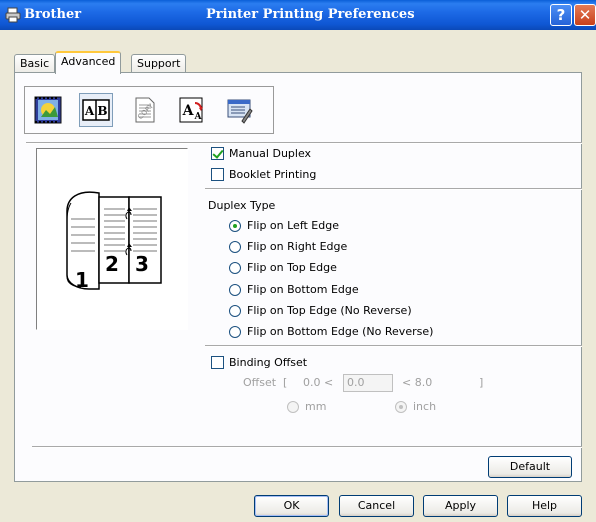  I want to click on binding-offset-check-box, so click(217, 362).